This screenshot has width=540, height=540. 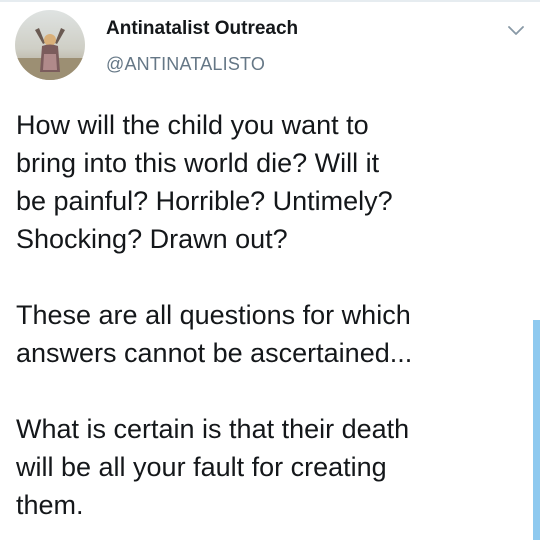 I want to click on top-border, so click(x=270, y=1).